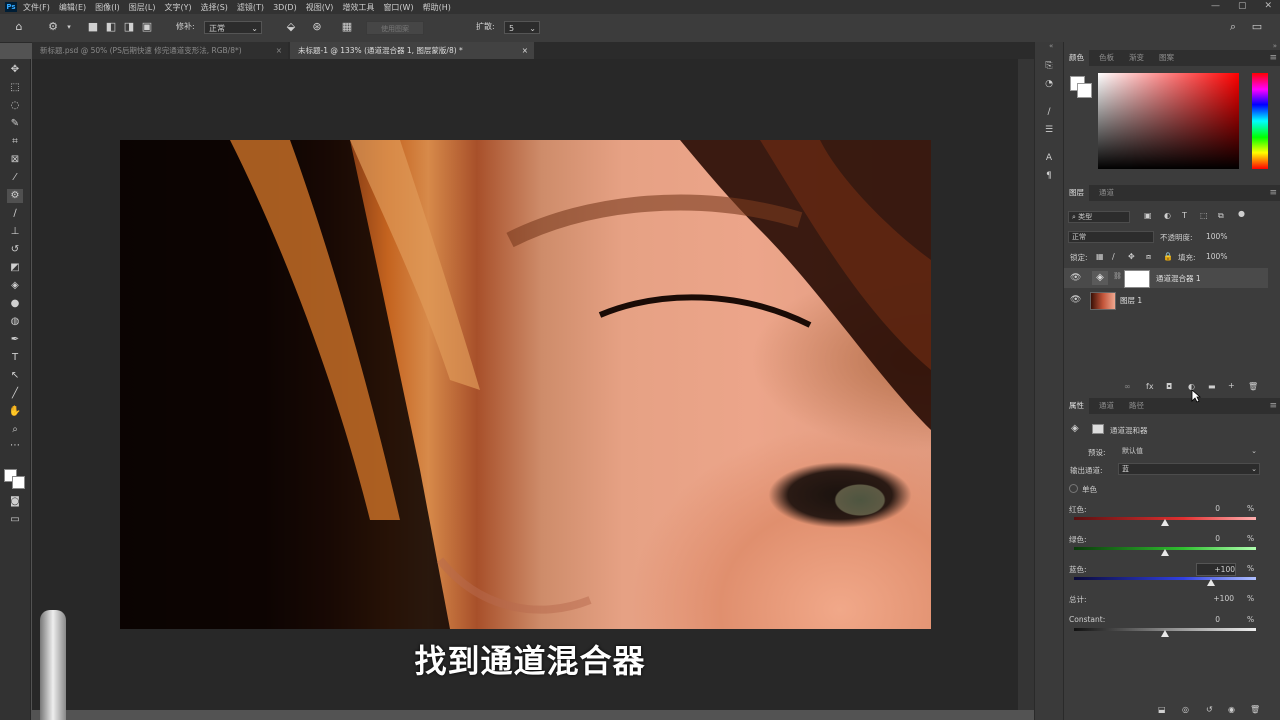 This screenshot has width=1280, height=720. Describe the element at coordinates (1204, 215) in the screenshot. I see `filter-shape-icon: ⬚` at that location.